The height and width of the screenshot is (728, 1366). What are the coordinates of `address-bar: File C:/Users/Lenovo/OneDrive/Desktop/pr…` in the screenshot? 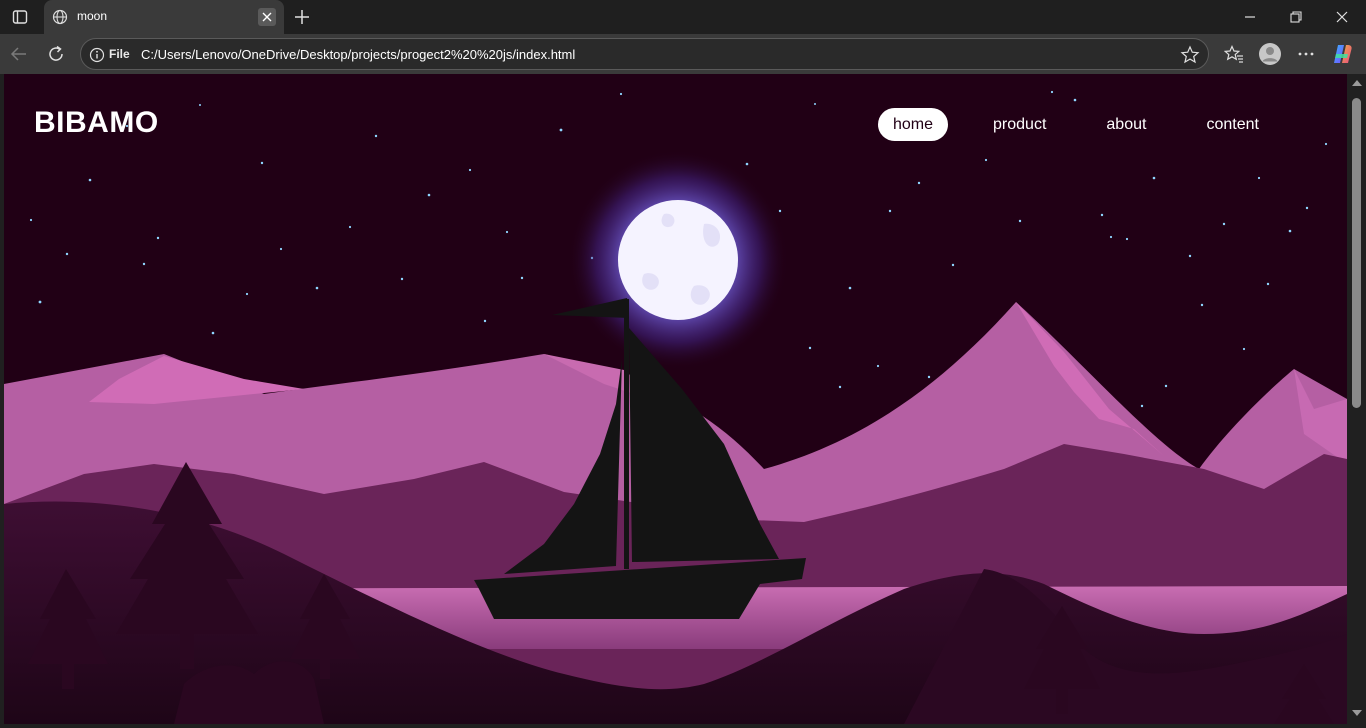 It's located at (644, 54).